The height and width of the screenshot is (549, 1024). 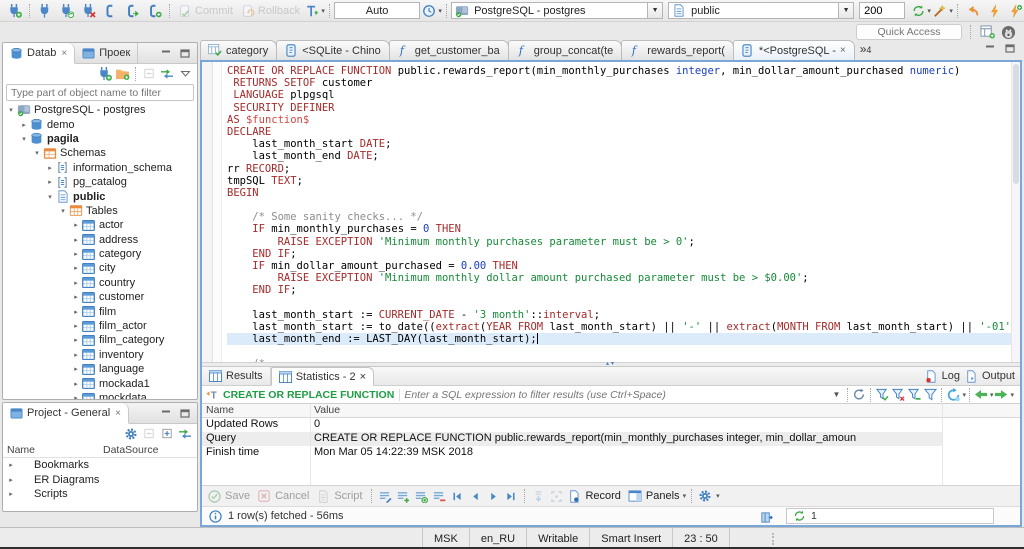 What do you see at coordinates (100, 383) in the screenshot?
I see `tree-item-mockada1: ▸ mockada1` at bounding box center [100, 383].